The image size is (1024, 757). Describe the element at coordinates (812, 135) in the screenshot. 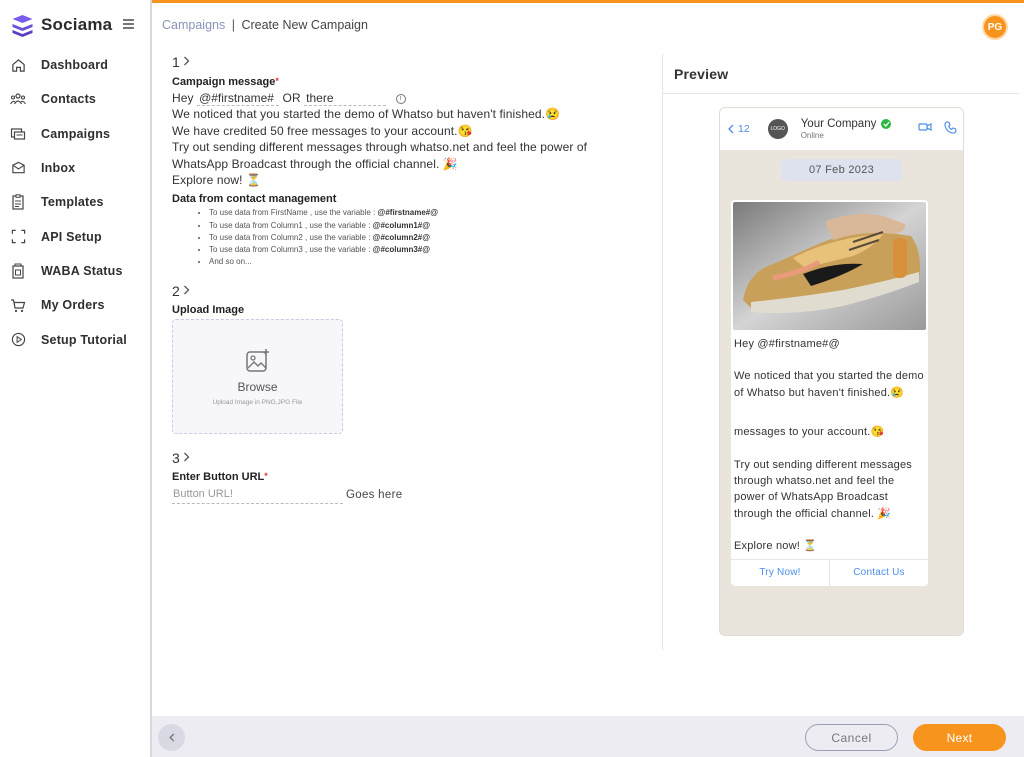

I see `online-status: Online` at that location.